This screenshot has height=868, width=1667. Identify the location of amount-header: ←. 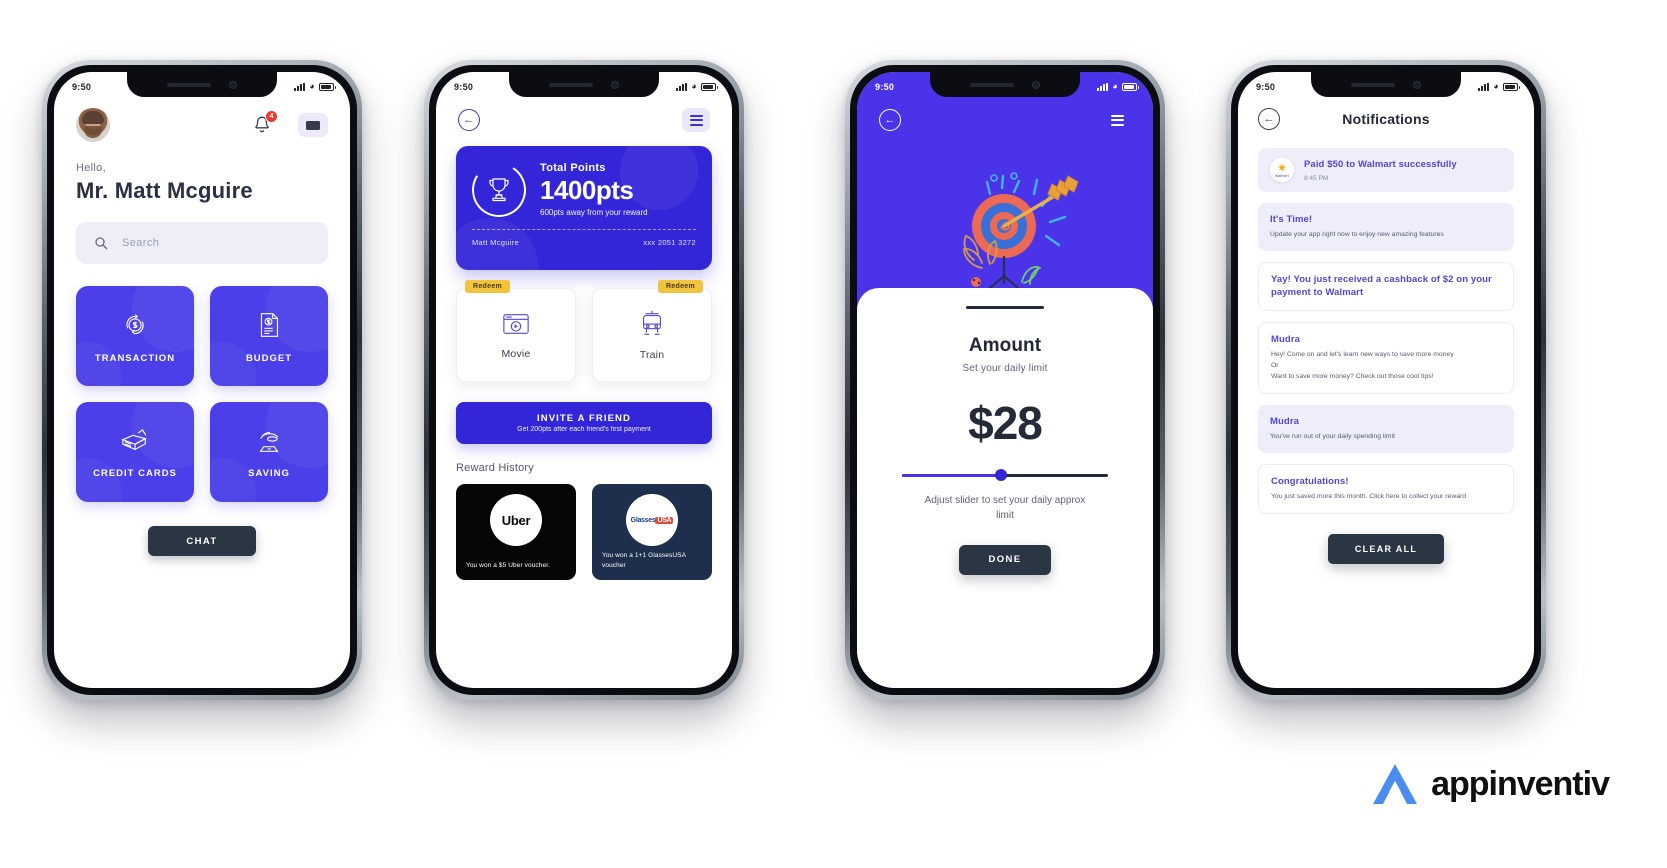
(1005, 115).